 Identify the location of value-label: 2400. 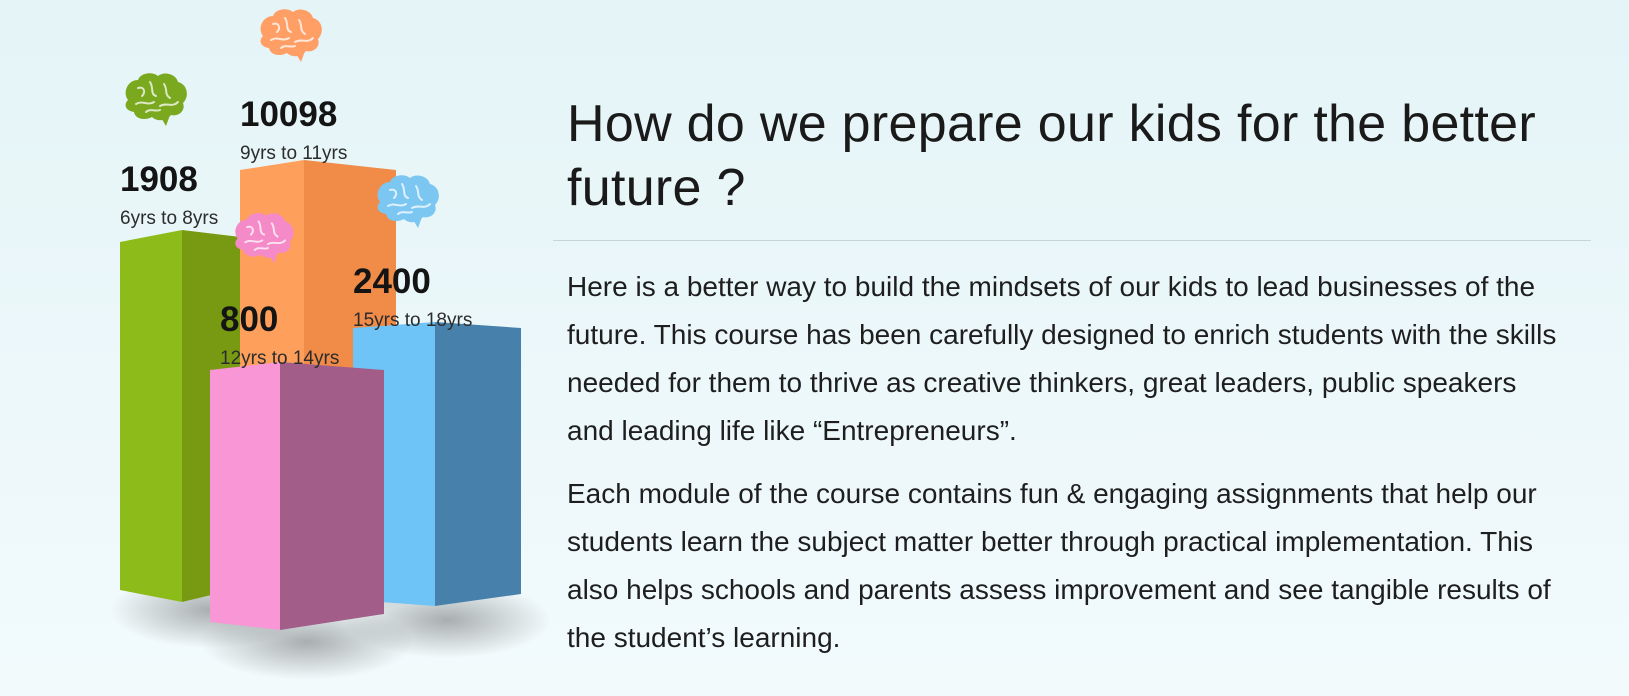
(392, 281).